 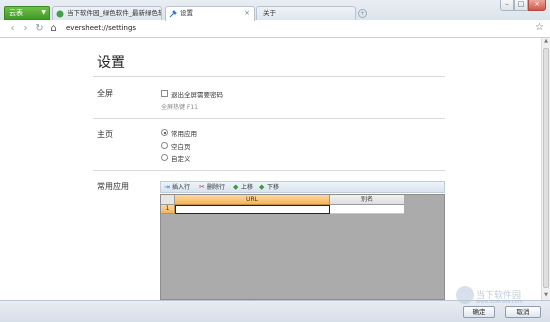 I want to click on forward-icon: ›, so click(x=25, y=28).